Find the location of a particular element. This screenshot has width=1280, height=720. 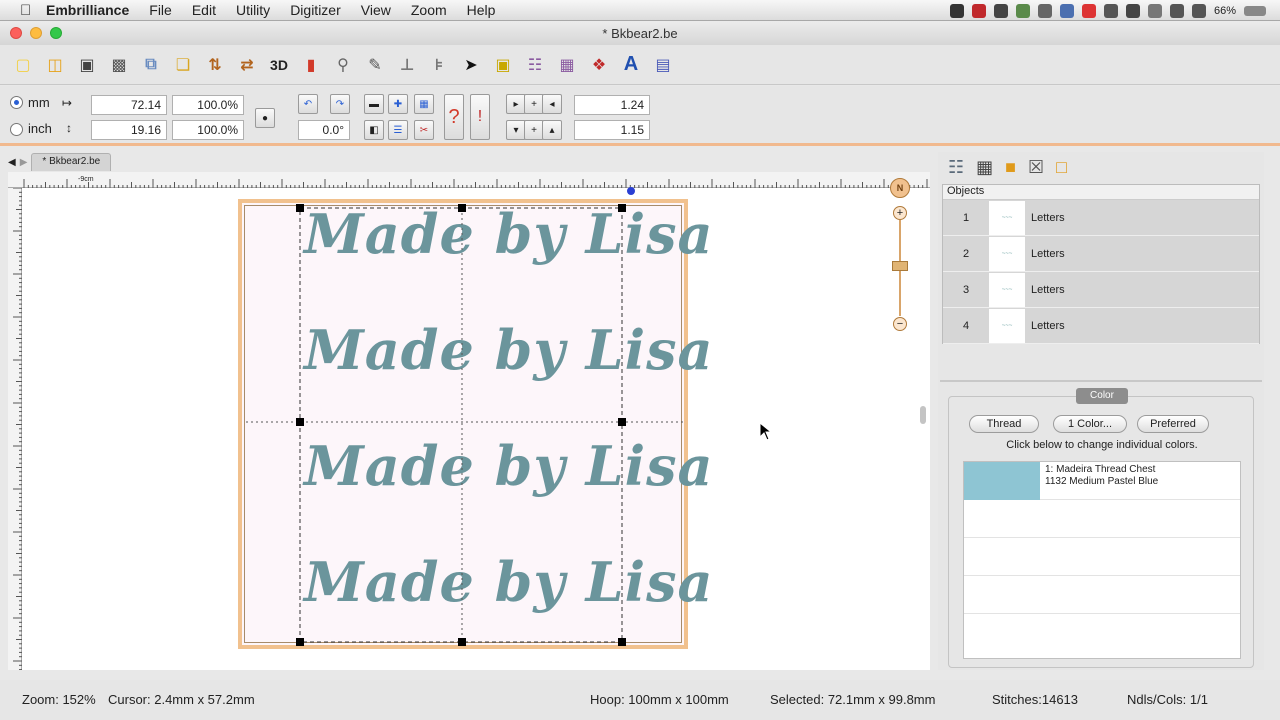

resize-handle-l is located at coordinates (300, 422).